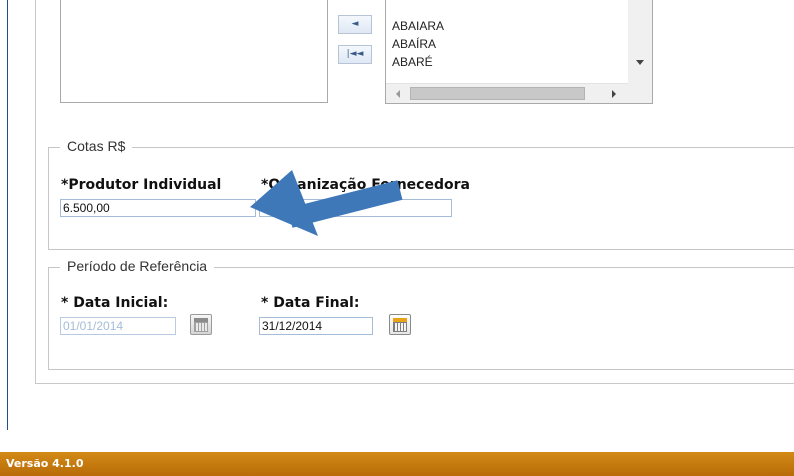  I want to click on annotation-arrow-icon, so click(326, 203).